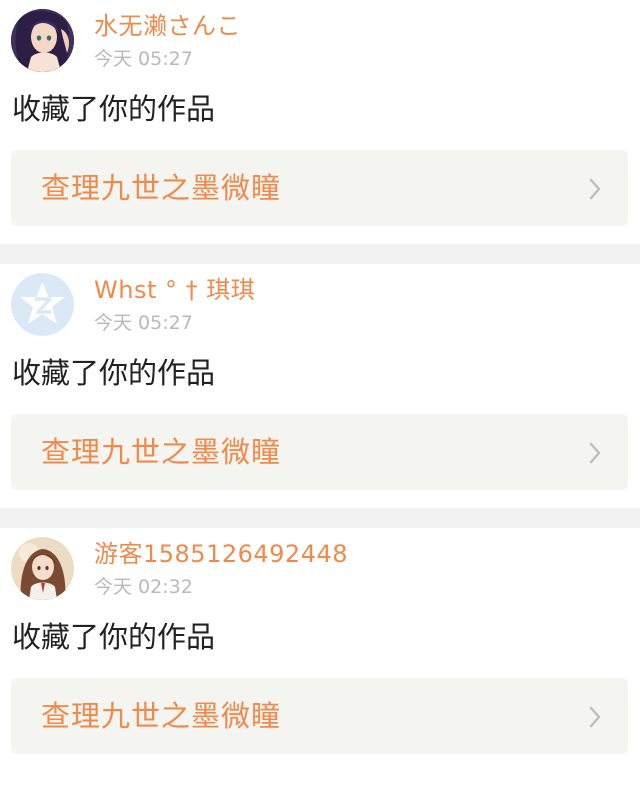 The height and width of the screenshot is (795, 640). I want to click on username: 水无濑さんこ, so click(167, 26).